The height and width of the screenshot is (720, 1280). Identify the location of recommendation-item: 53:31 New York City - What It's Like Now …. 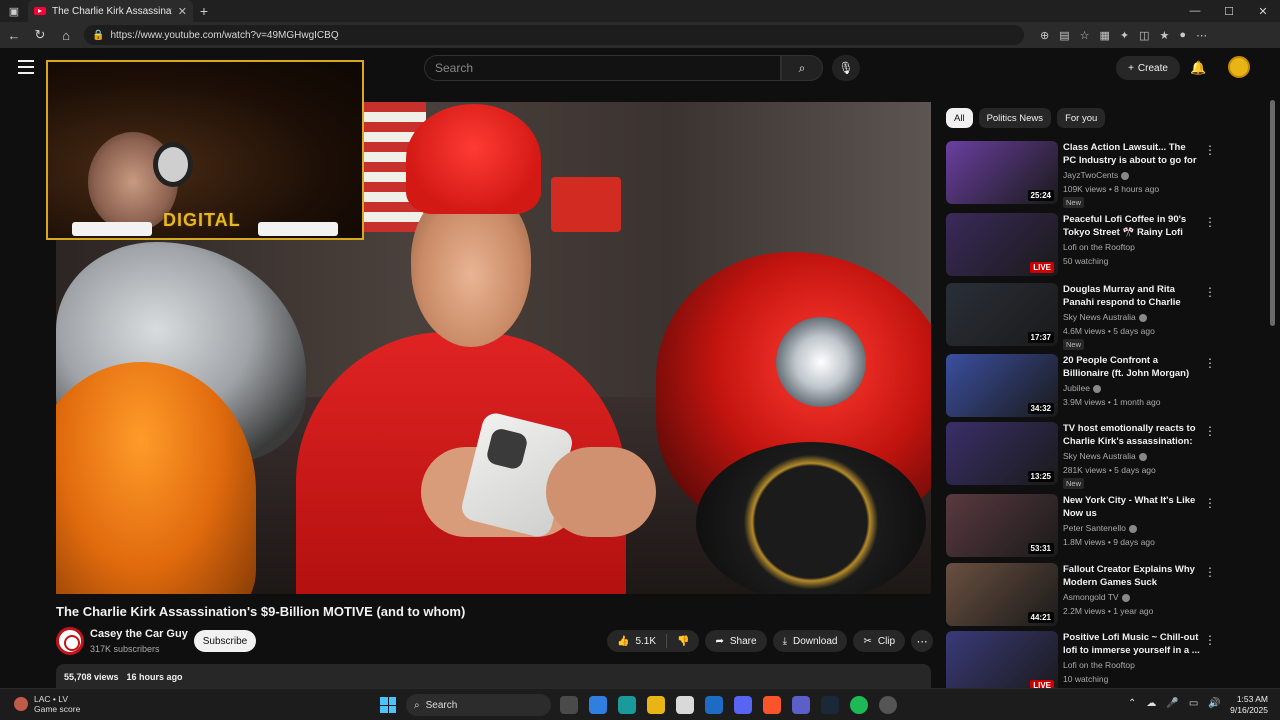
(1082, 526).